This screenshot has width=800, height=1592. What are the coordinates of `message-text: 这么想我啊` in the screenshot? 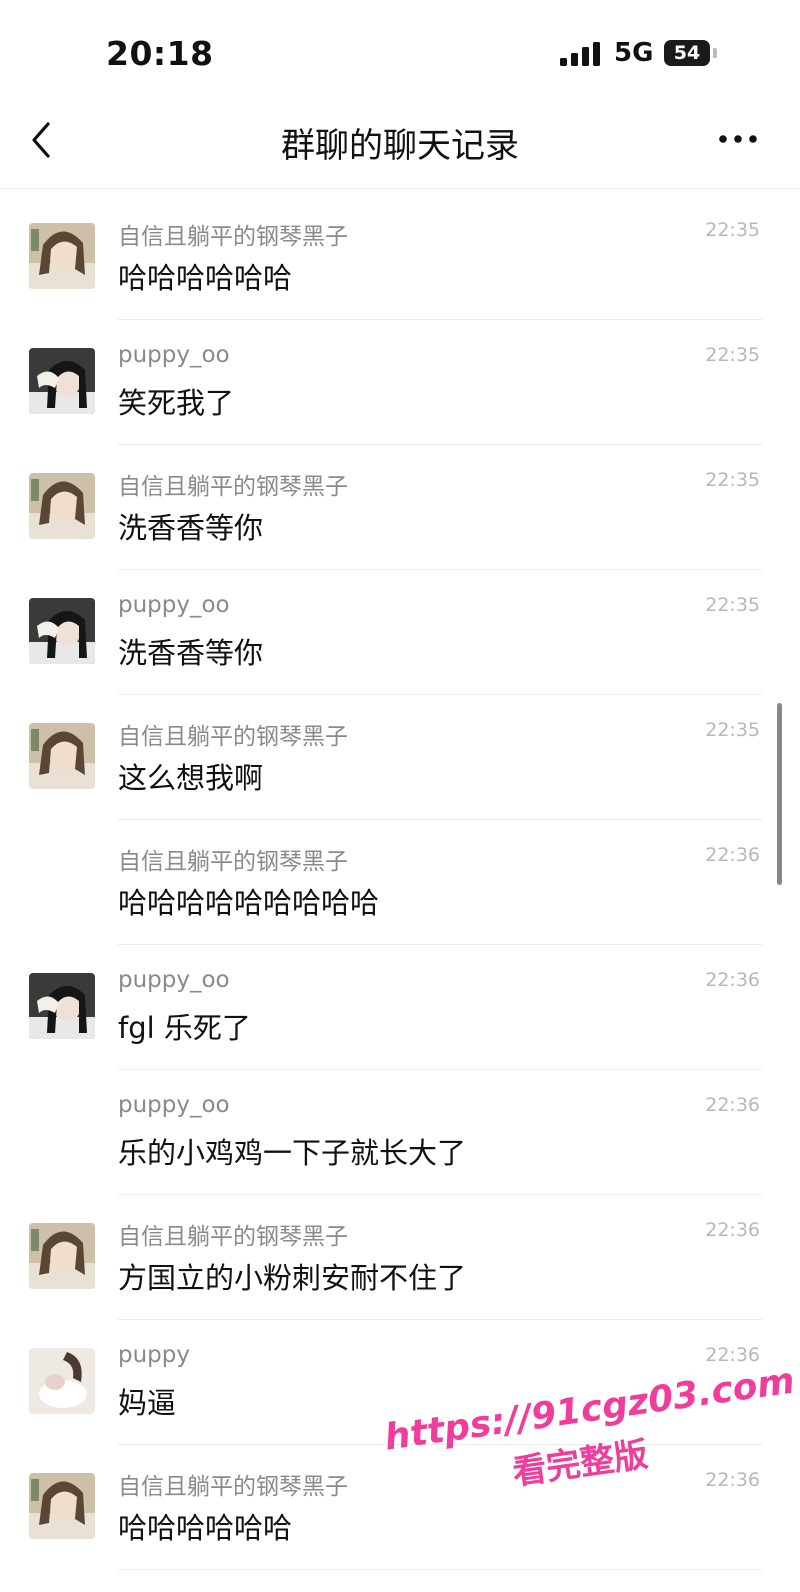 It's located at (191, 778).